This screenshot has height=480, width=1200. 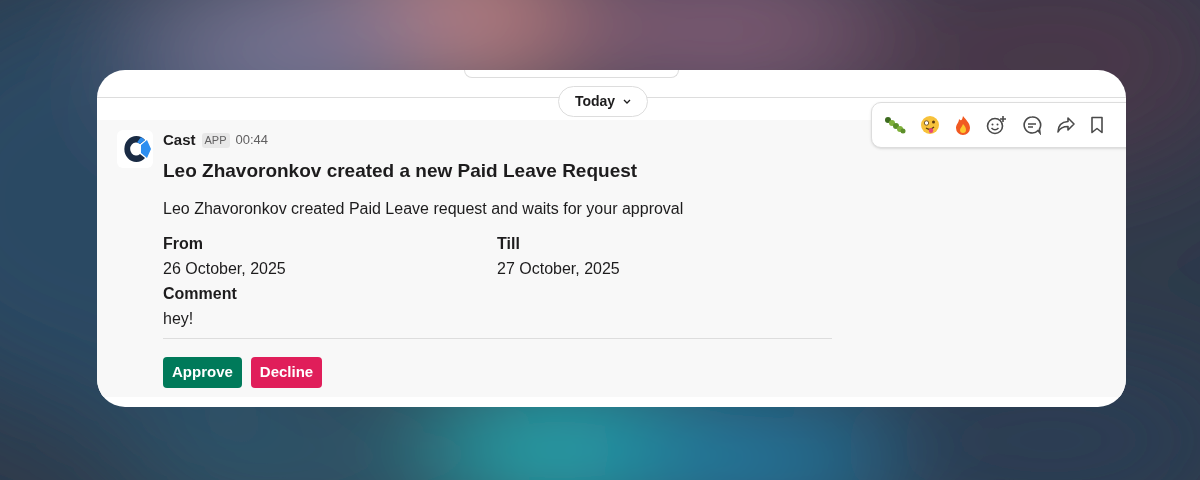 I want to click on message-title: Leo Zhavoronkov created a new Paid Leave Request, so click(x=401, y=171).